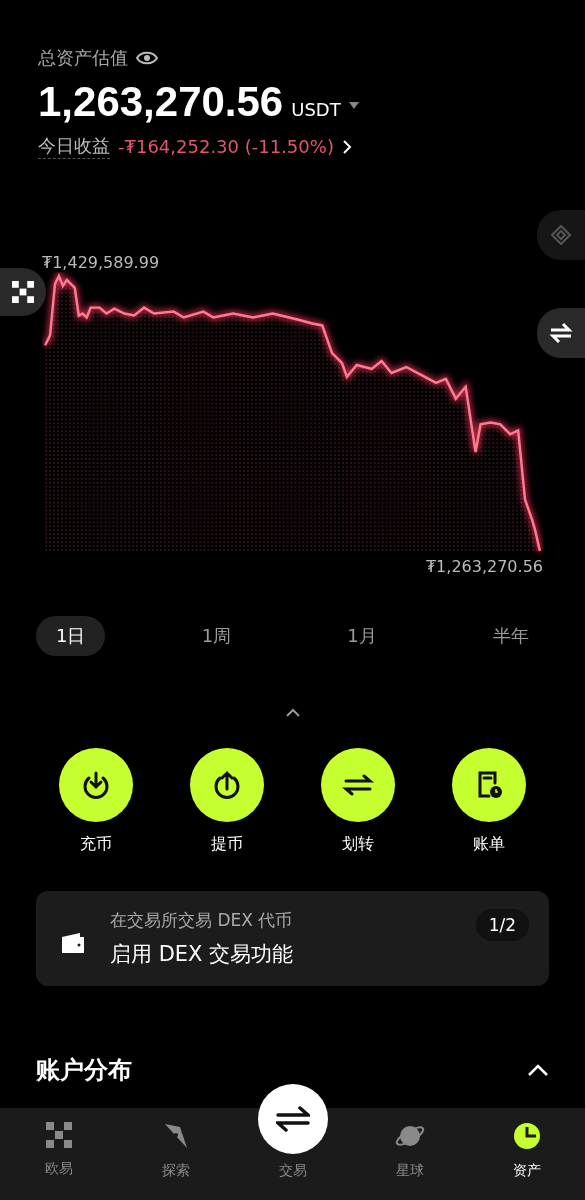 The image size is (585, 1200). Describe the element at coordinates (202, 920) in the screenshot. I see `banner-subtitle: 在交易所交易 DEX 代币` at that location.